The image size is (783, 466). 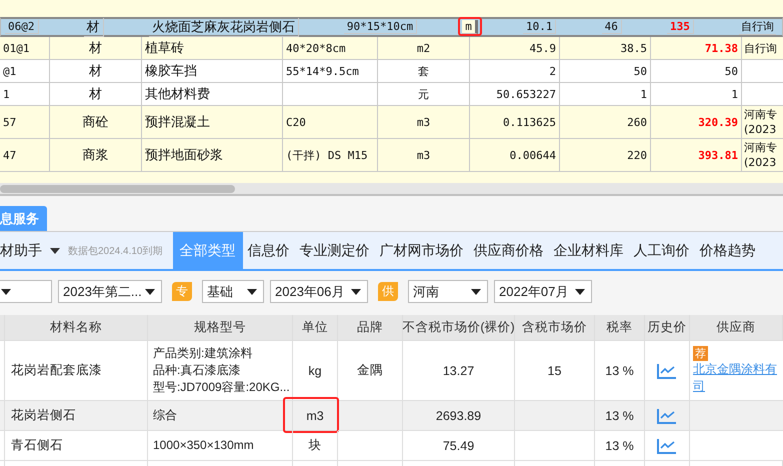 What do you see at coordinates (115, 251) in the screenshot?
I see `expiry-notice: 数据包2024.4.10到期` at bounding box center [115, 251].